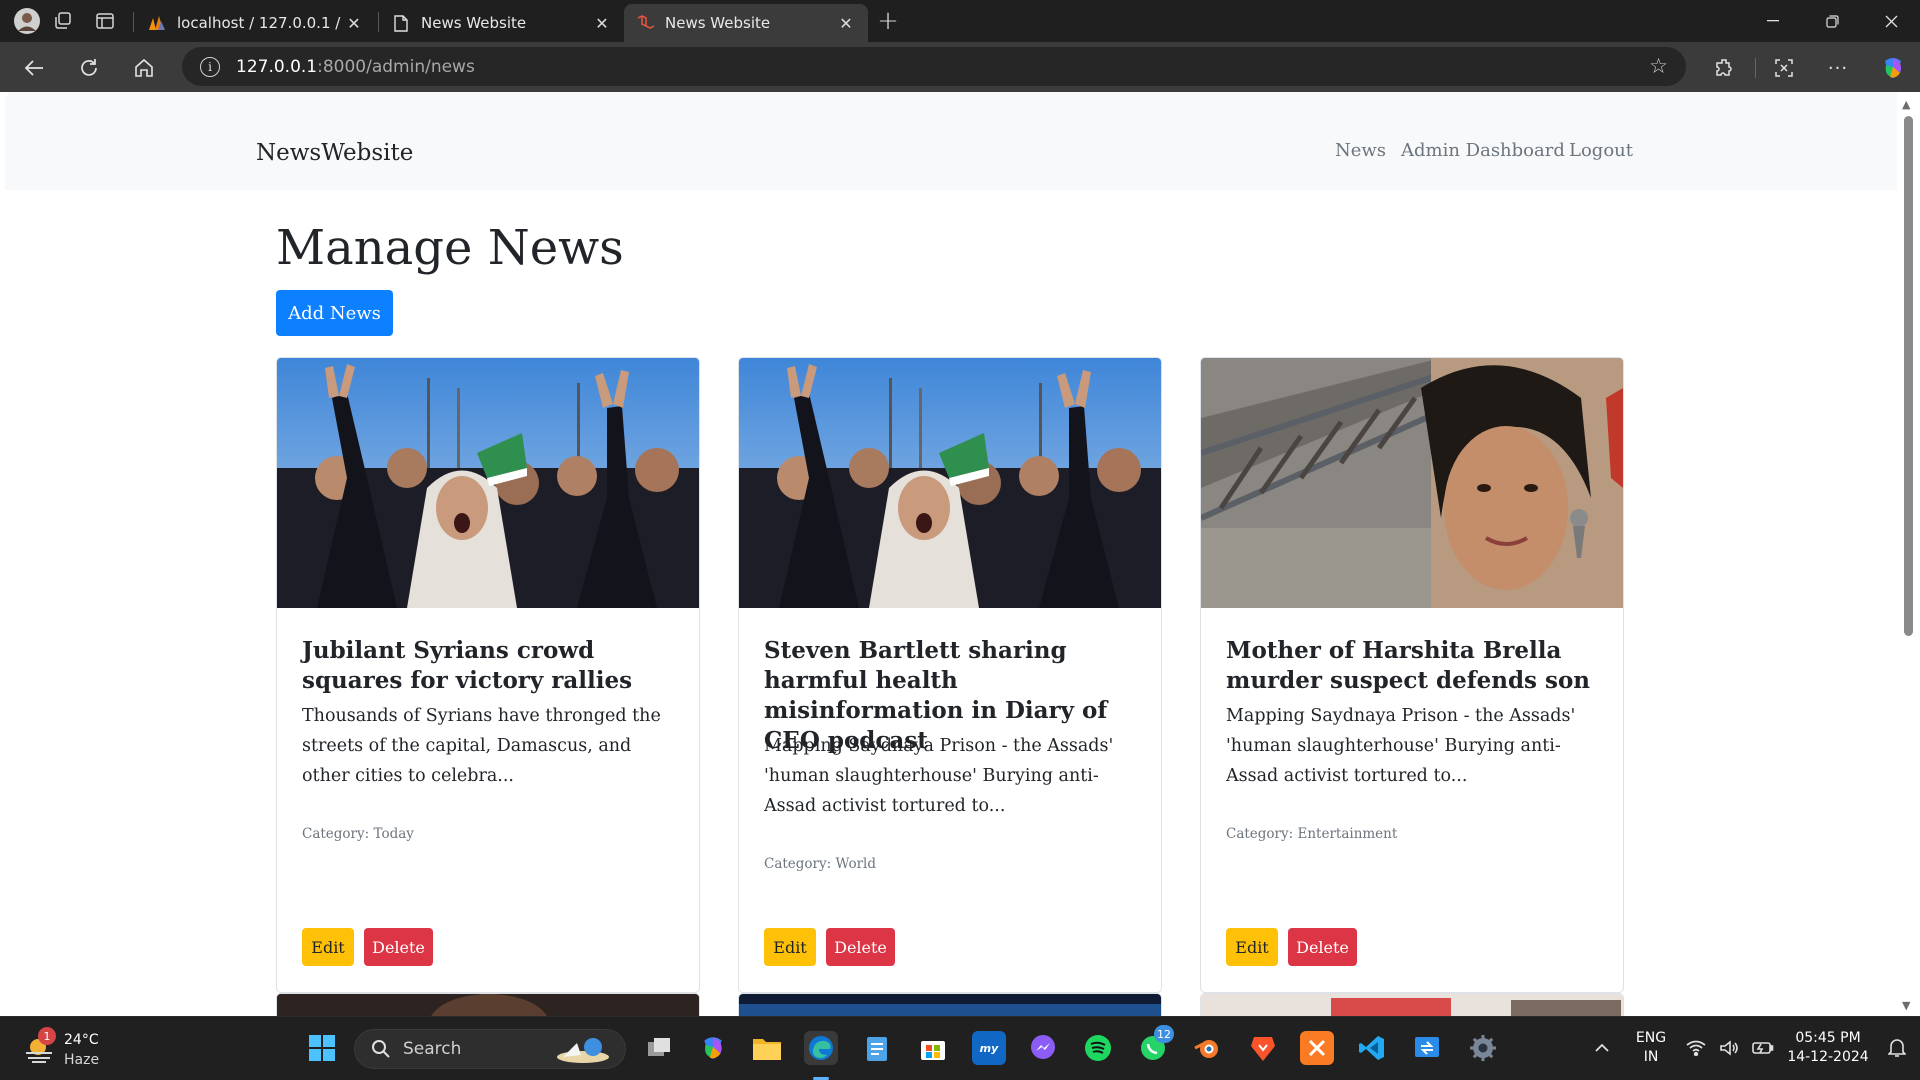 This screenshot has width=1920, height=1080. I want to click on scroll-down-icon: ▼, so click(1906, 1005).